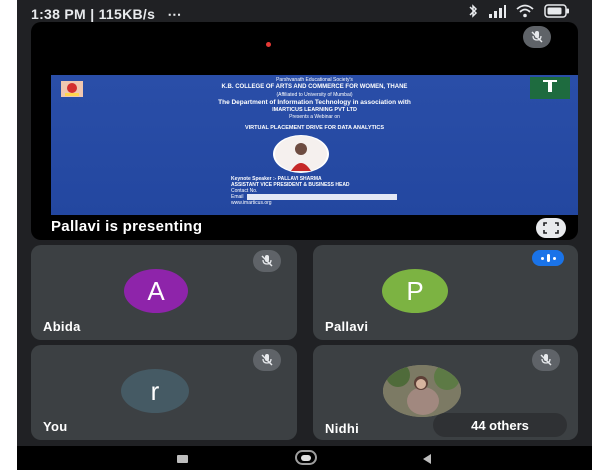  I want to click on speaker-photo, so click(301, 154).